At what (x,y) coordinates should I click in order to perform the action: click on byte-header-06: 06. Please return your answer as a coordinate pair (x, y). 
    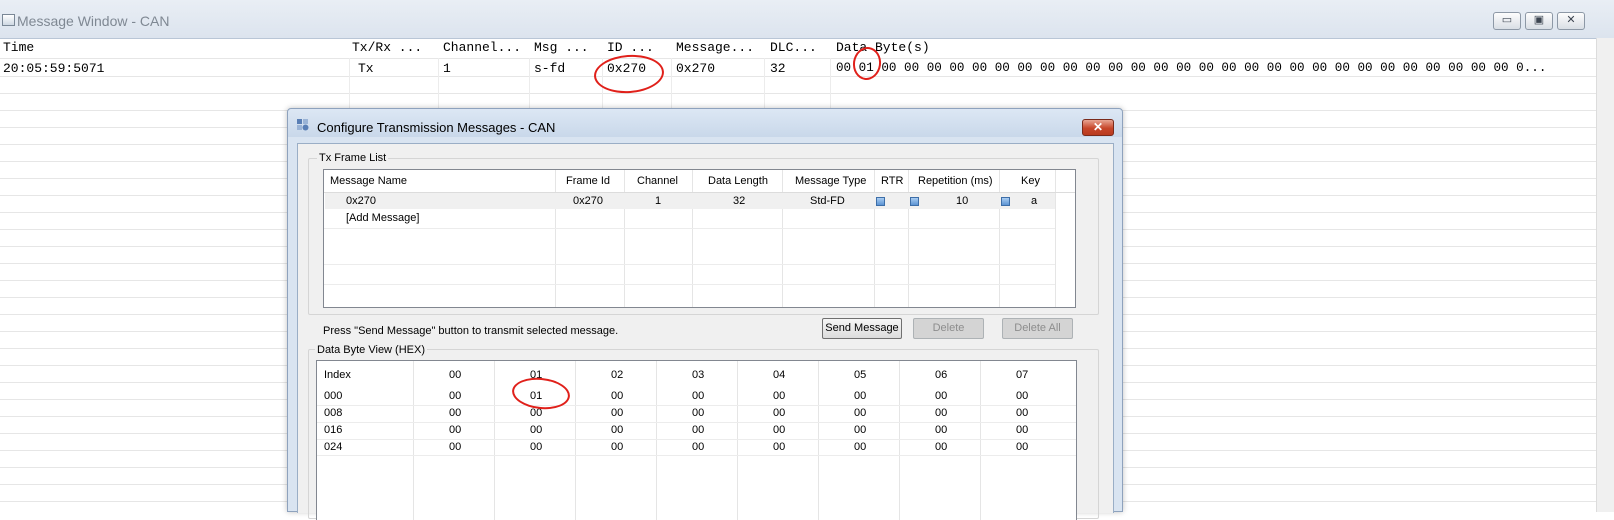
    Looking at the image, I should click on (941, 375).